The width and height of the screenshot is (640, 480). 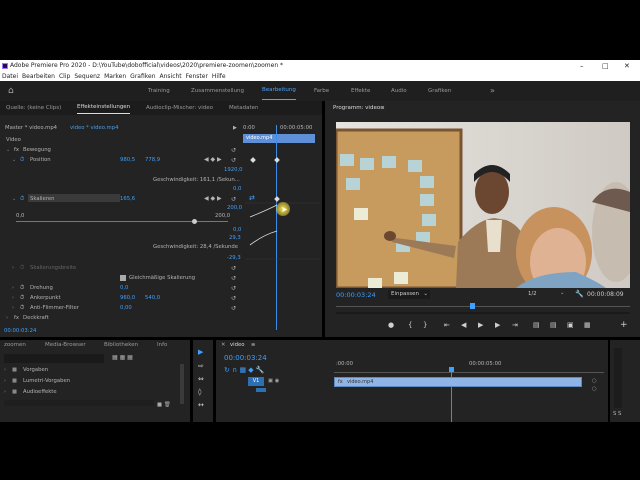 I want to click on track-source-v1: V1, so click(x=256, y=381).